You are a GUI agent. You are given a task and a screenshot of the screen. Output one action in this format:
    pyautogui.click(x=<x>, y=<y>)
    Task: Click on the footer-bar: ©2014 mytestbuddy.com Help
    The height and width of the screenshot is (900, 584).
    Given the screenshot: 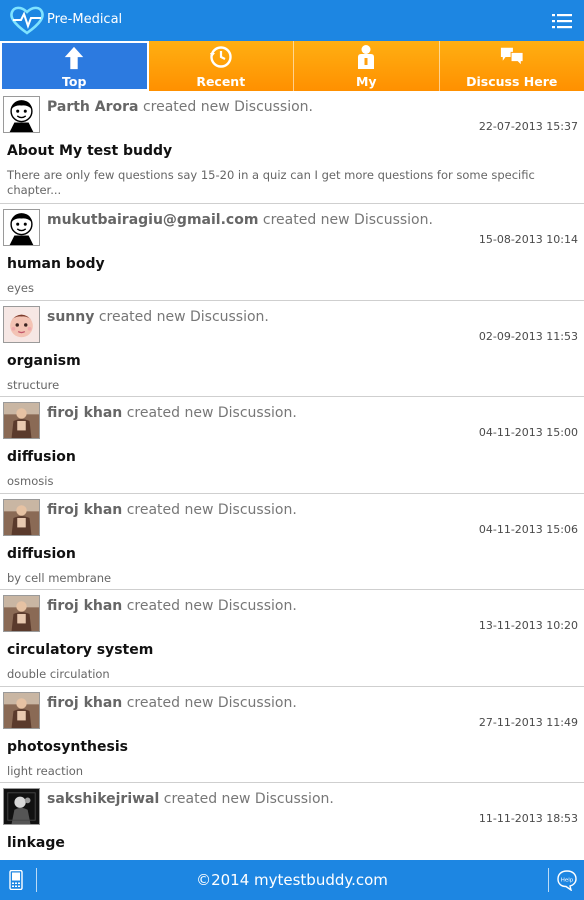 What is the action you would take?
    pyautogui.click(x=292, y=880)
    